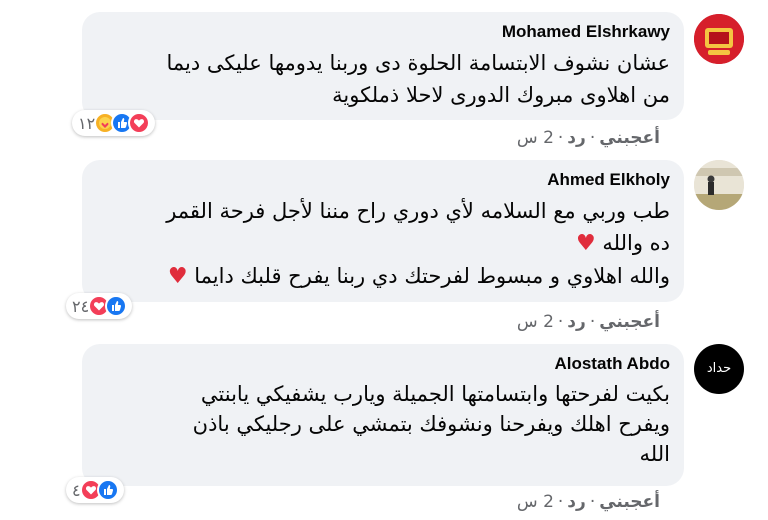 Image resolution: width=768 pixels, height=520 pixels. What do you see at coordinates (139, 123) in the screenshot?
I see `love-icon` at bounding box center [139, 123].